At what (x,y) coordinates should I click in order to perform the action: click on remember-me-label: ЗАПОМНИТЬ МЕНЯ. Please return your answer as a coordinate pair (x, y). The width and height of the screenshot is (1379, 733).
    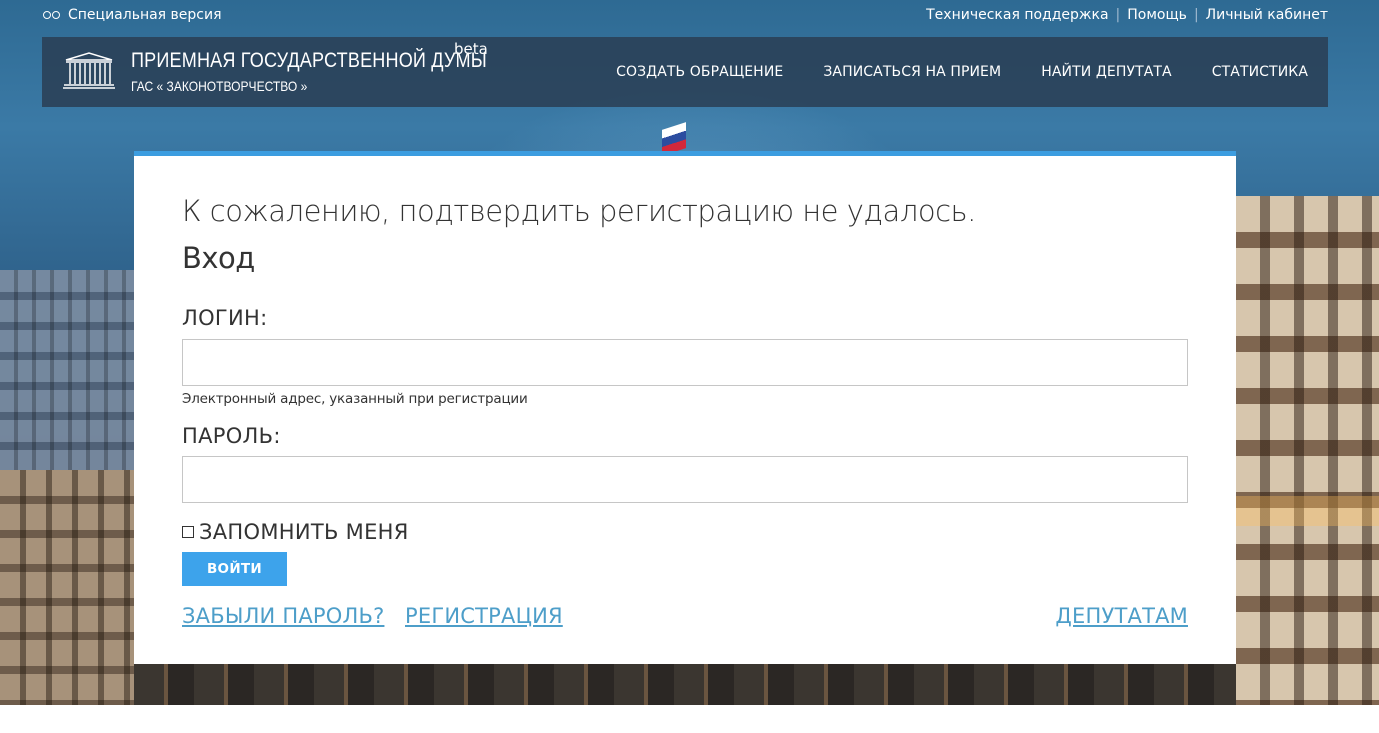
    Looking at the image, I should click on (304, 532).